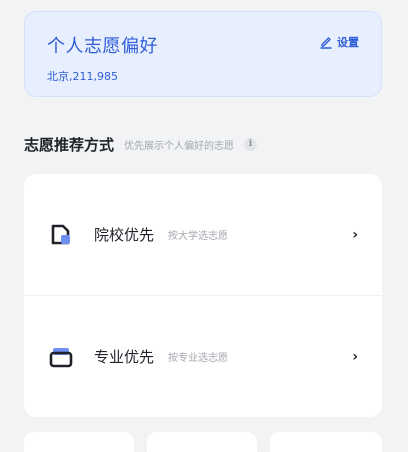  What do you see at coordinates (102, 46) in the screenshot?
I see `preference-title: 个人志愿偏好` at bounding box center [102, 46].